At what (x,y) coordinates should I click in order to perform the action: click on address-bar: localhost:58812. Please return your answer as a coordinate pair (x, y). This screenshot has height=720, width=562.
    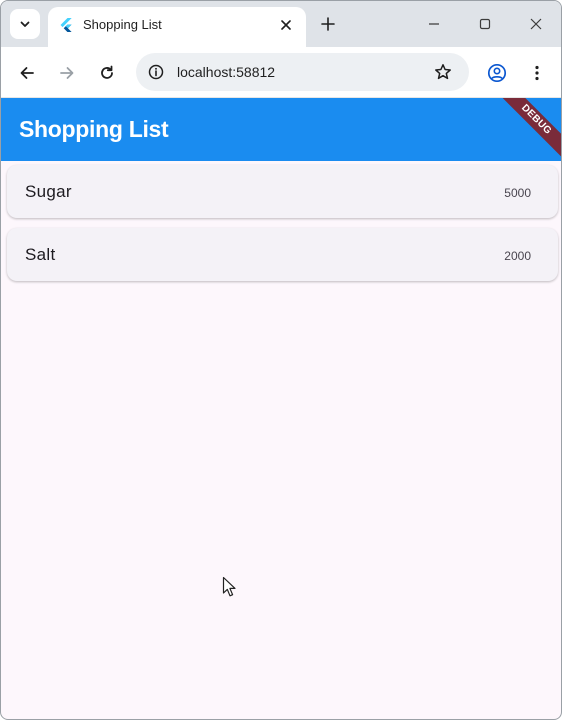
    Looking at the image, I should click on (302, 72).